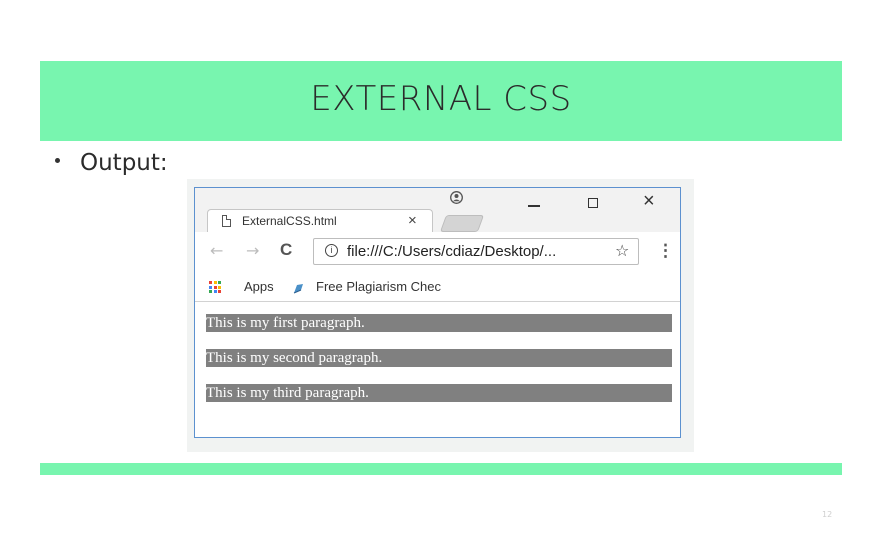  I want to click on bullet-output: Output:, so click(111, 163).